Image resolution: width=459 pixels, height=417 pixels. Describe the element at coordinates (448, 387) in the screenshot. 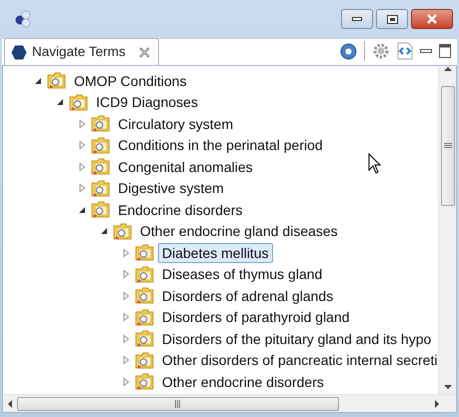

I see `scroll-down-icon` at that location.